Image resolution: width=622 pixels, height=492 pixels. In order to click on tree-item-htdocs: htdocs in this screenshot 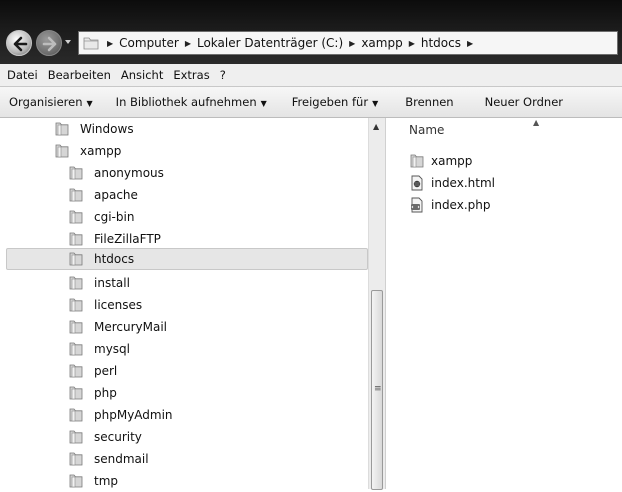, I will do `click(187, 259)`.